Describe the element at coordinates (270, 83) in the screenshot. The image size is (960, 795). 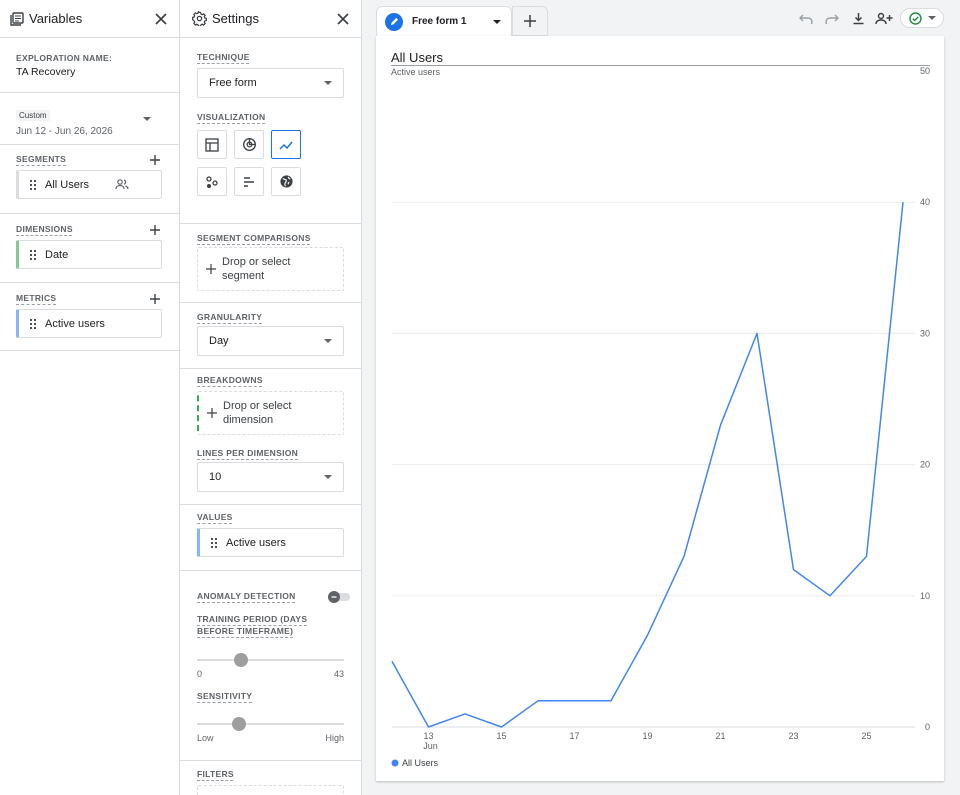
I see `technique-select: Free form` at that location.